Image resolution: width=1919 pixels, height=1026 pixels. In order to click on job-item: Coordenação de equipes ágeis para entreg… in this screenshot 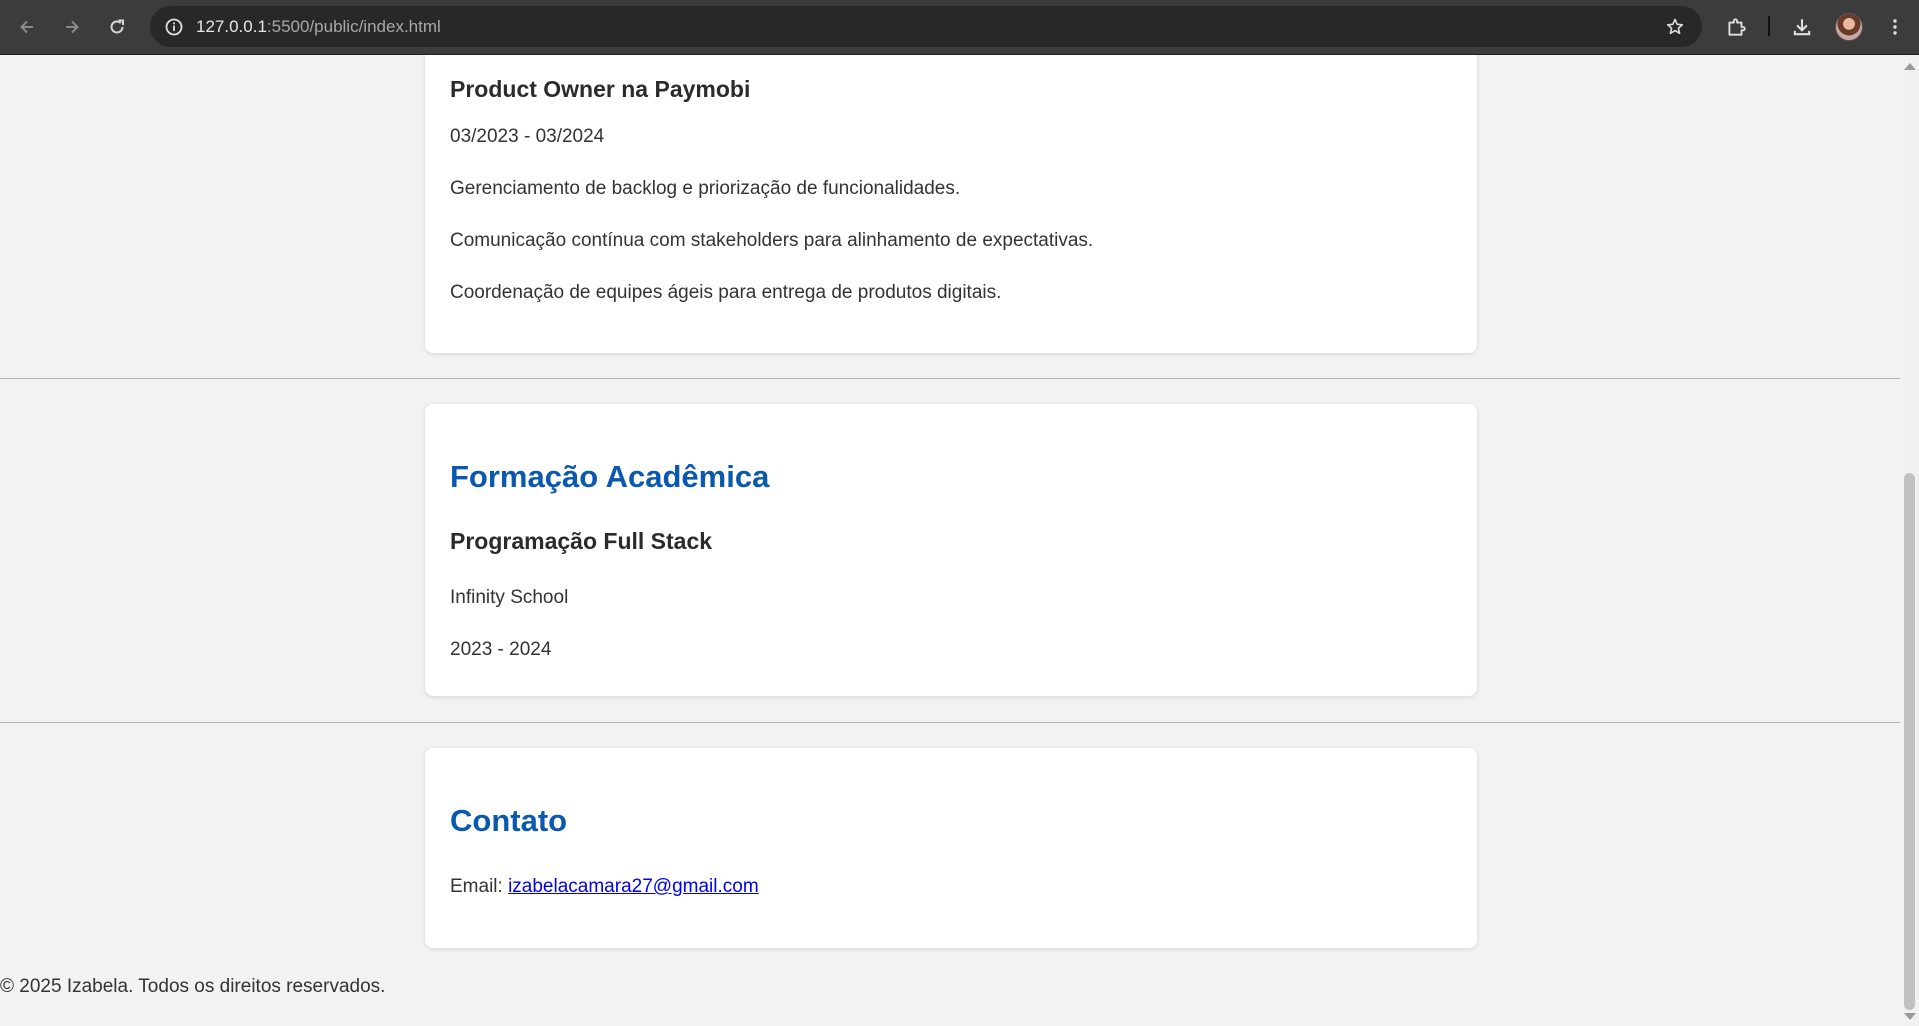, I will do `click(726, 292)`.